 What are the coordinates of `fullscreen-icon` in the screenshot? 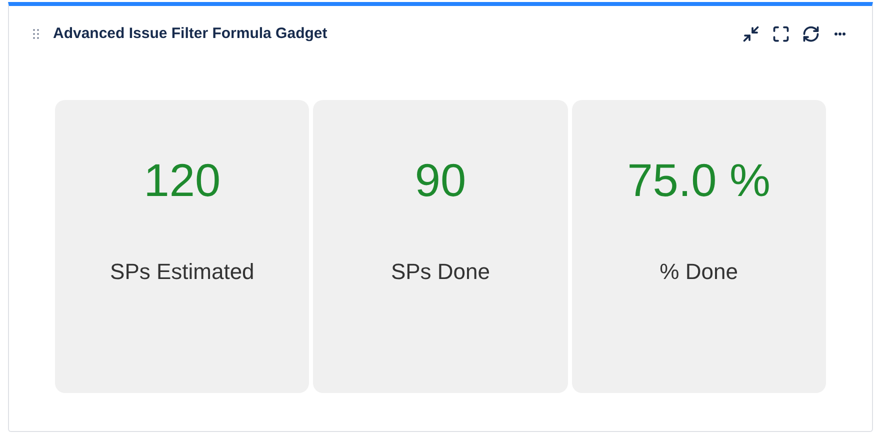 It's located at (781, 34).